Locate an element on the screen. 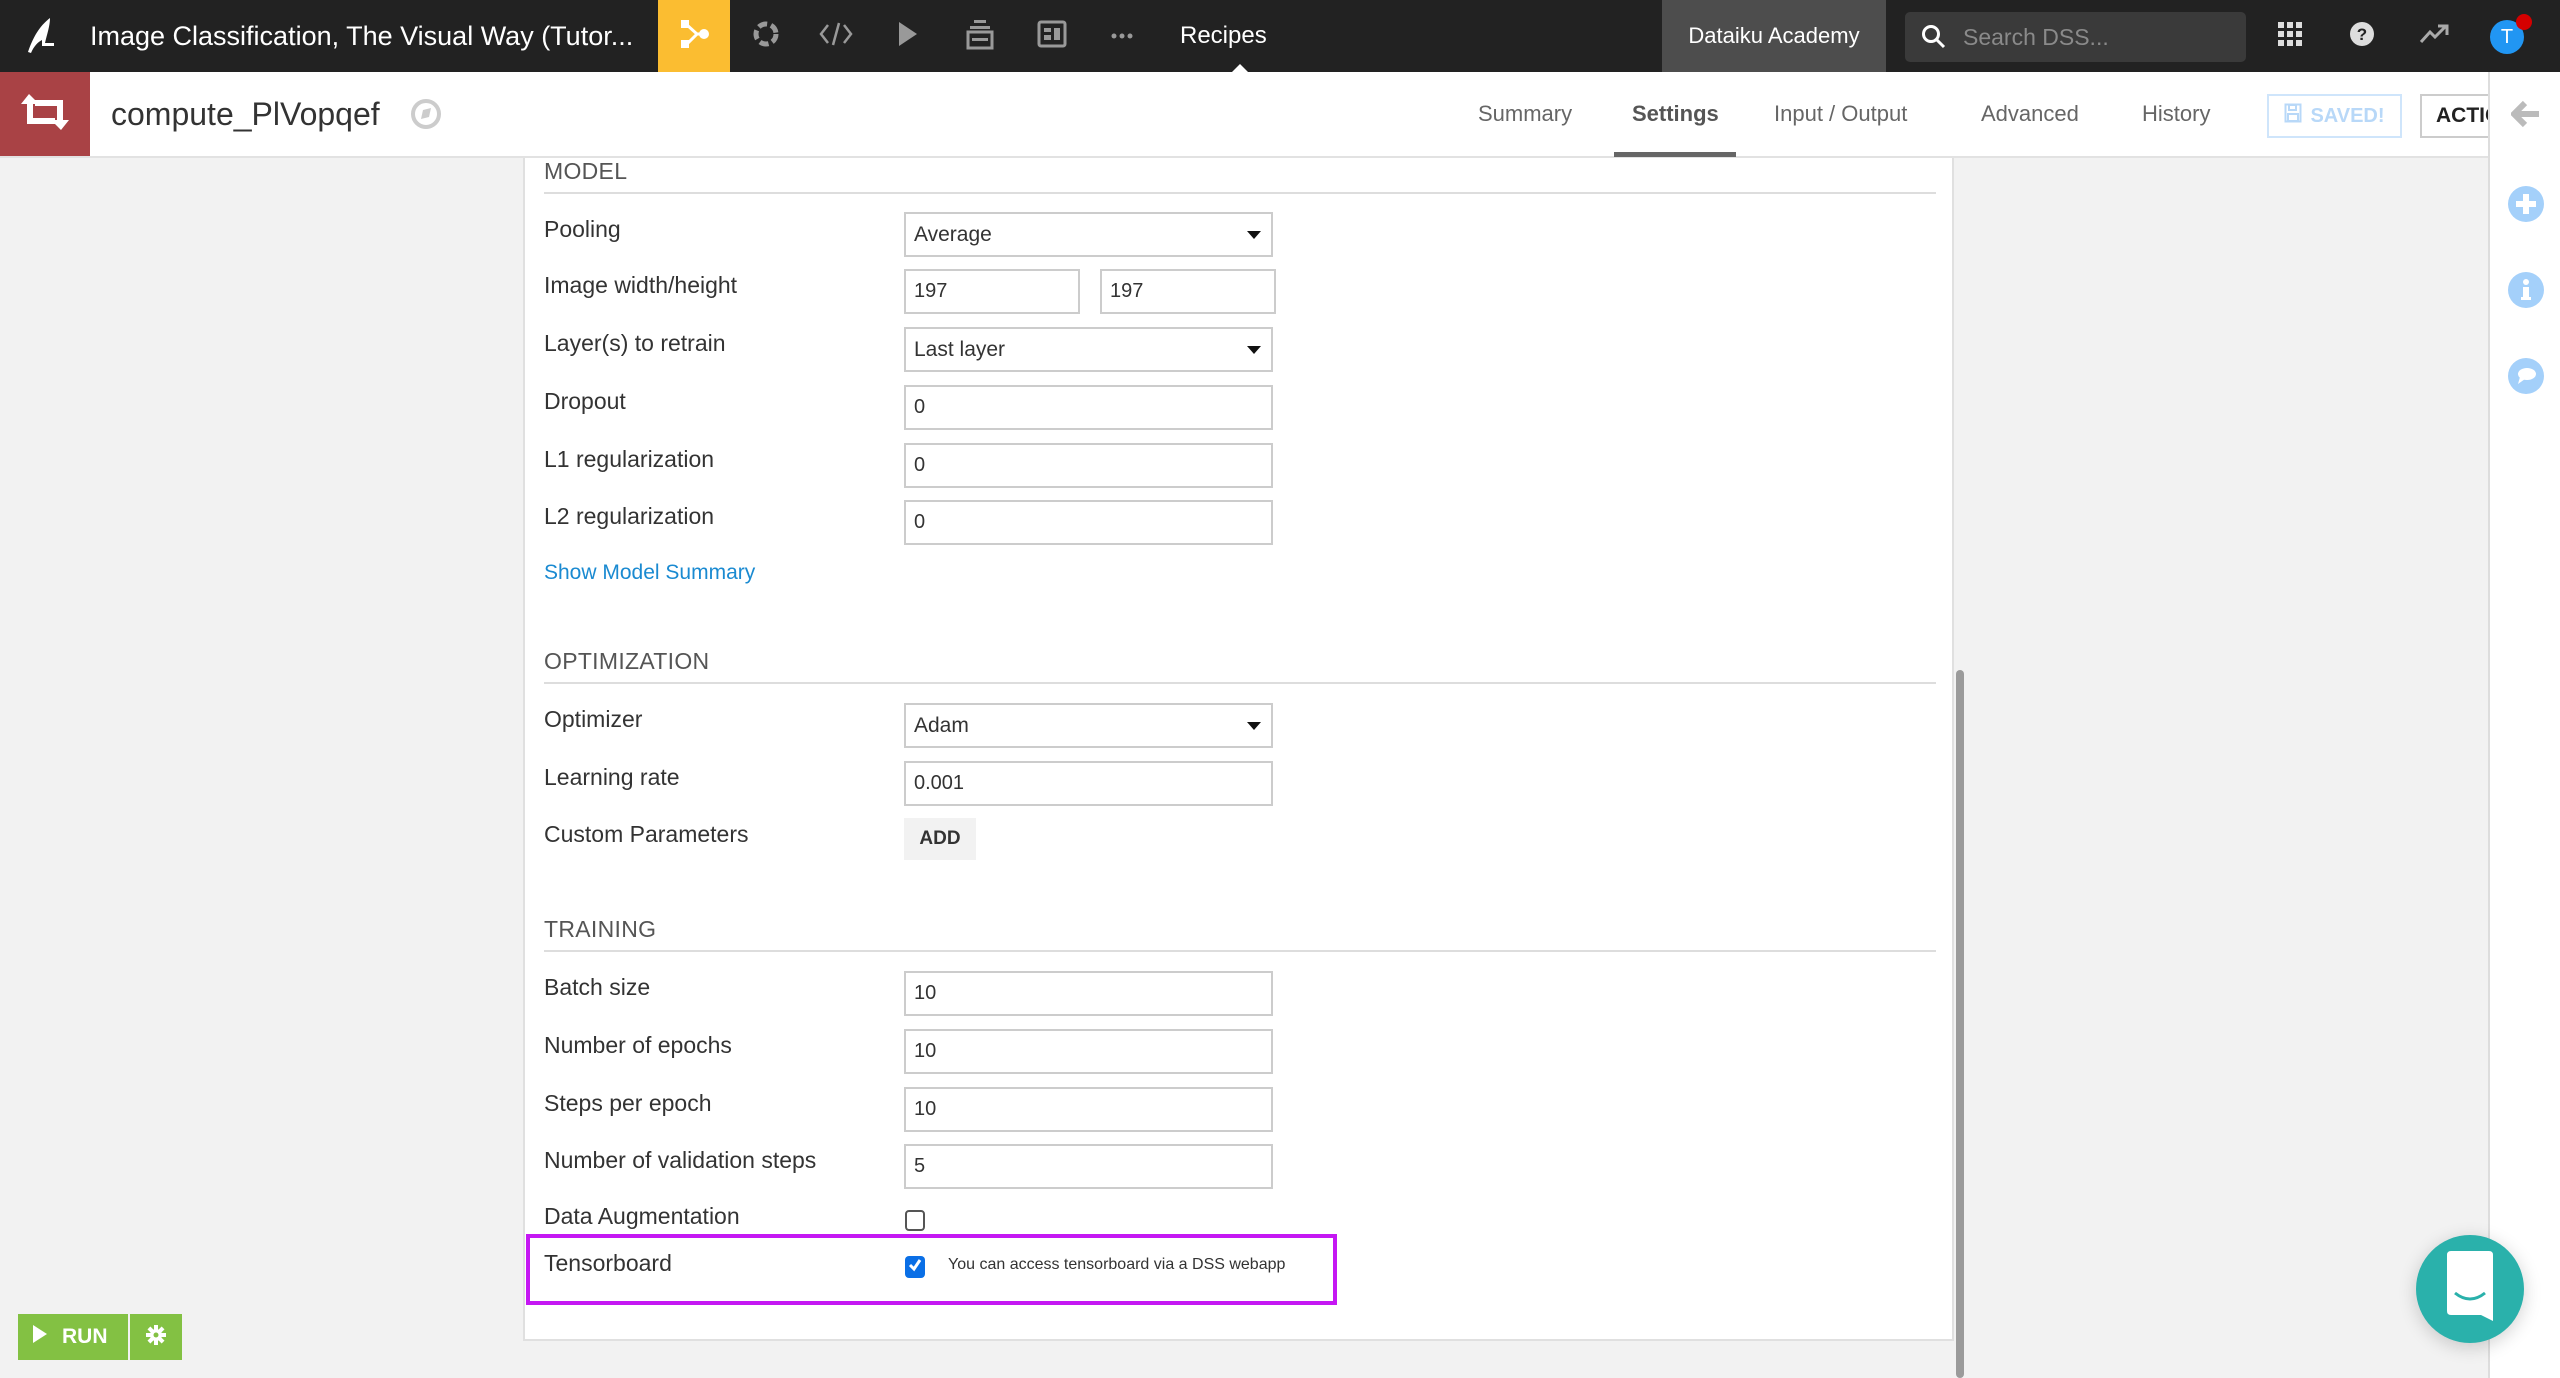 The image size is (2560, 1378). search-box is located at coordinates (2075, 37).